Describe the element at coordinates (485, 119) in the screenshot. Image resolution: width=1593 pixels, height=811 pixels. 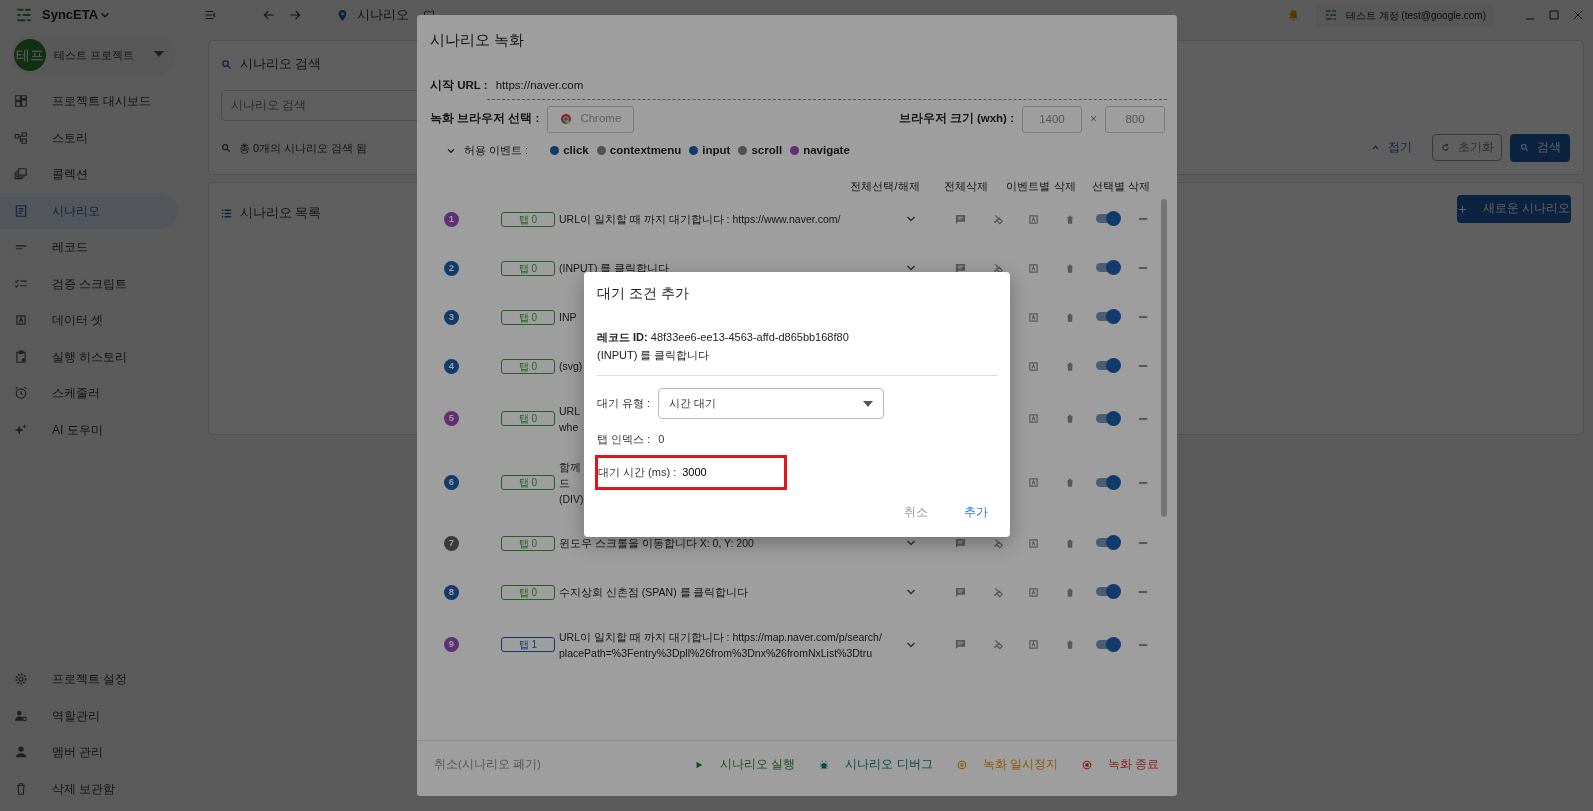
I see `field-label: 녹화 브라우저 선택 :` at that location.